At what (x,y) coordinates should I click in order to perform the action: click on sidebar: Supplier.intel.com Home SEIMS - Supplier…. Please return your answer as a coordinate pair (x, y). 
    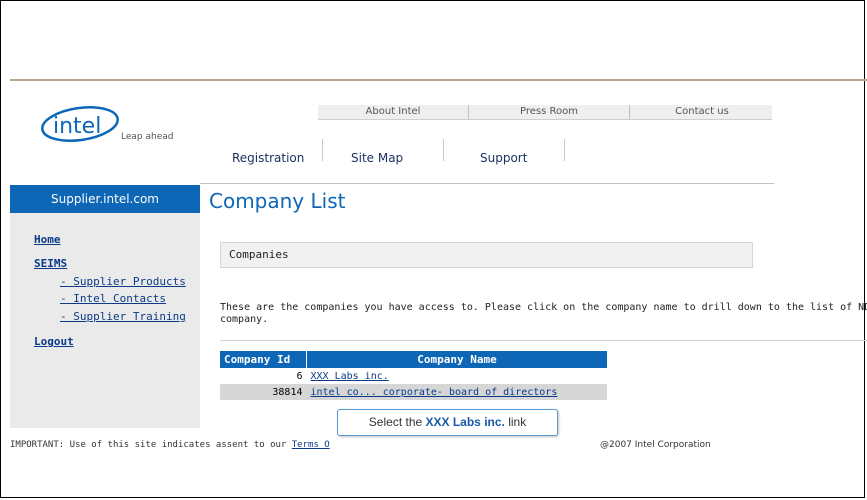
    Looking at the image, I should click on (105, 306).